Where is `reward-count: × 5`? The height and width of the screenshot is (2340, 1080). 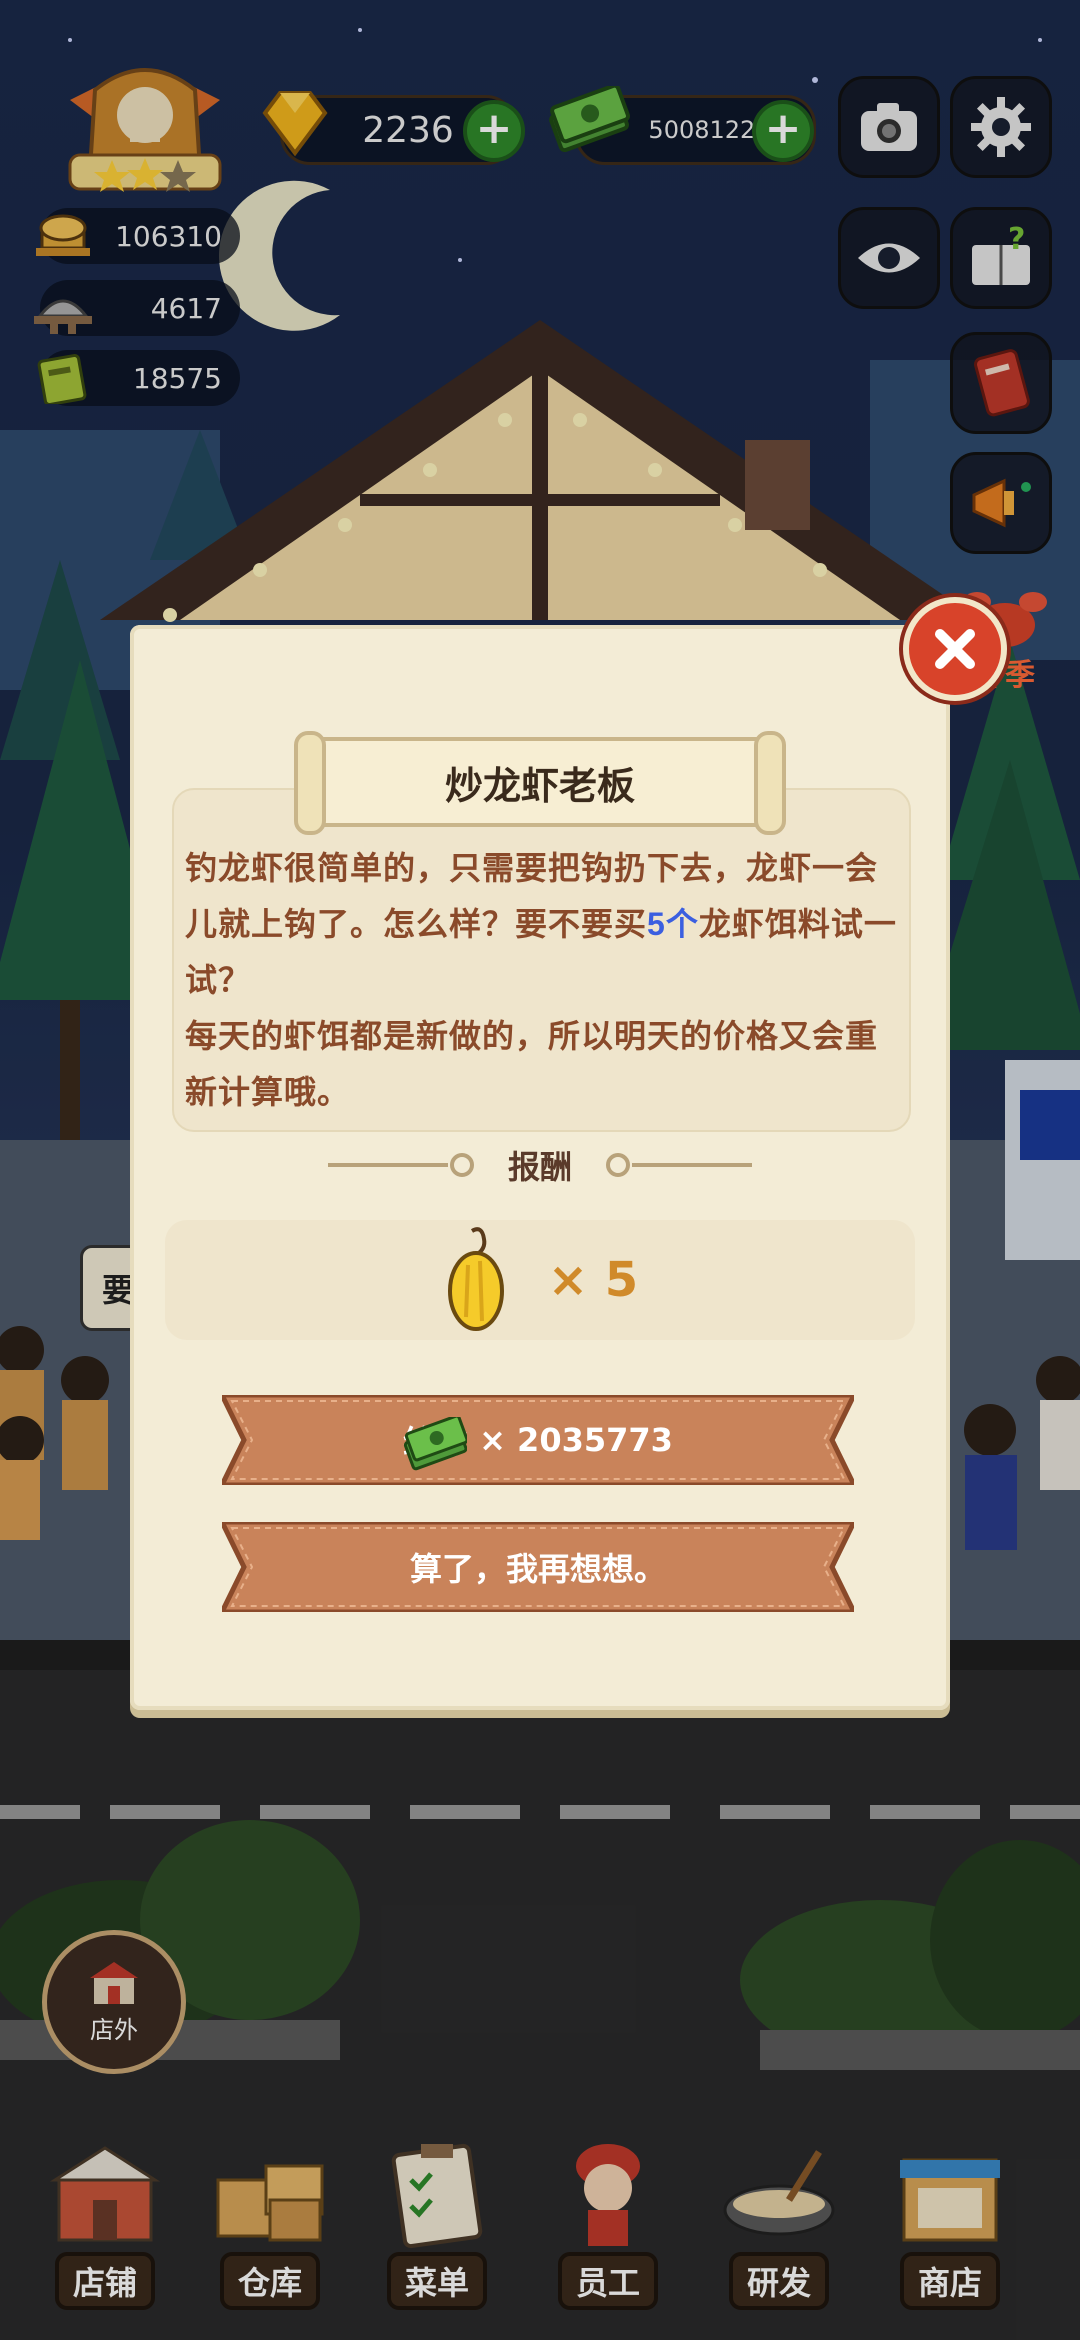 reward-count: × 5 is located at coordinates (593, 1280).